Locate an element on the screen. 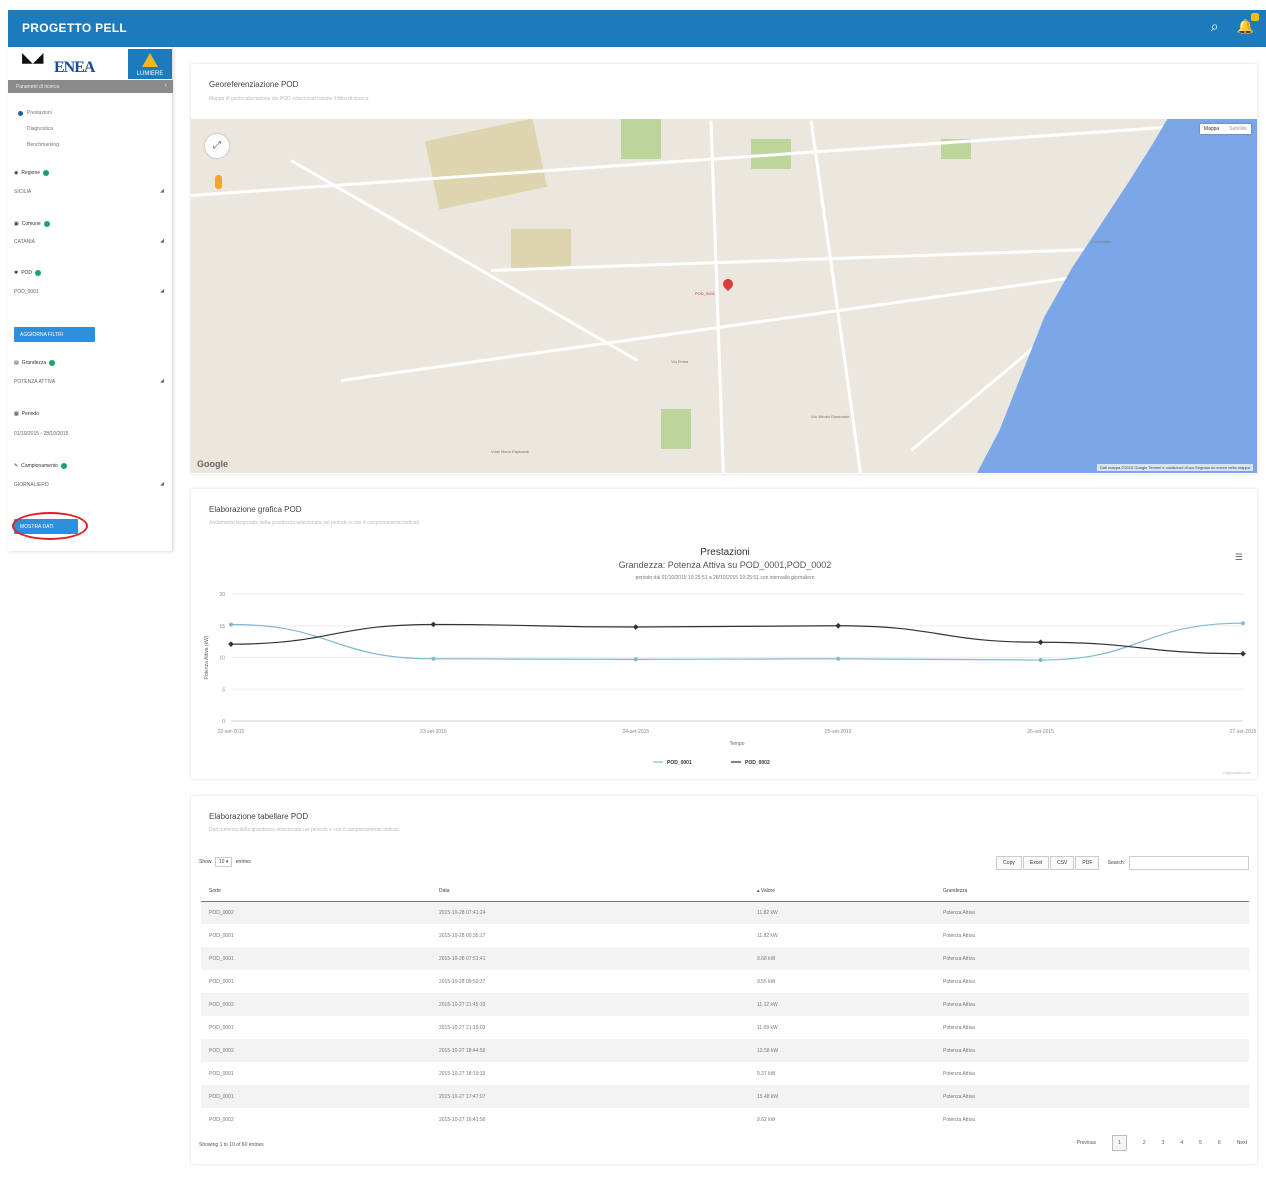 The width and height of the screenshot is (1266, 1183). filter-pod-select: POD_0001 ◢ is located at coordinates (89, 291).